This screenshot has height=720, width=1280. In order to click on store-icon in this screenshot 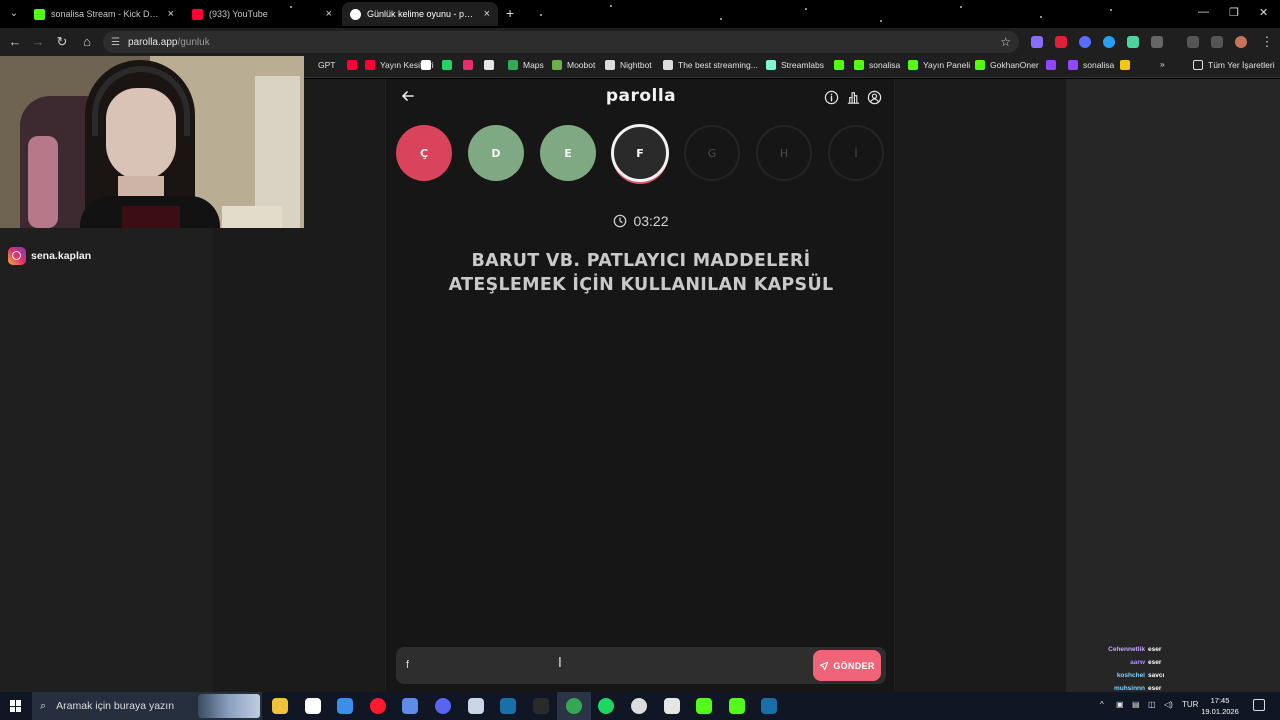, I will do `click(313, 706)`.